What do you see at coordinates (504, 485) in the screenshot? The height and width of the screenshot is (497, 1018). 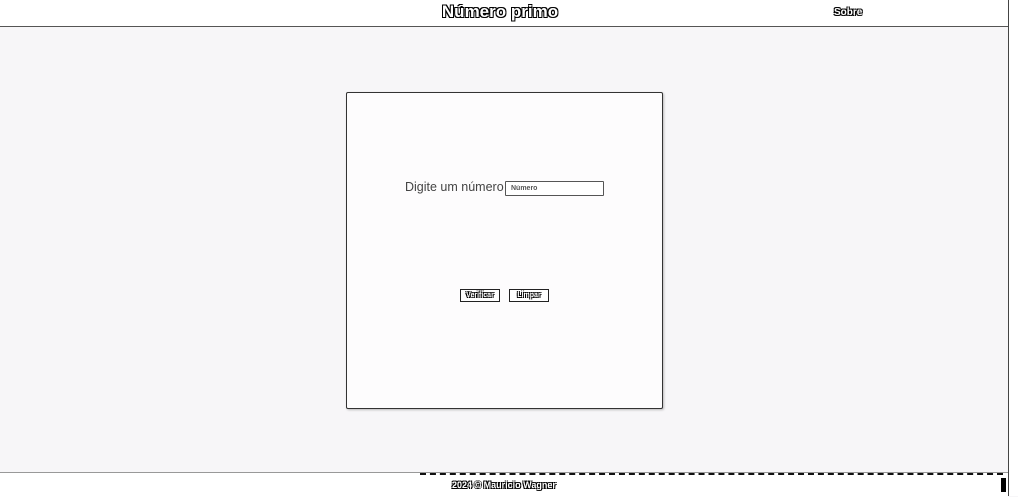 I see `footer-copyright: 2024 © Mauricio Wagner` at bounding box center [504, 485].